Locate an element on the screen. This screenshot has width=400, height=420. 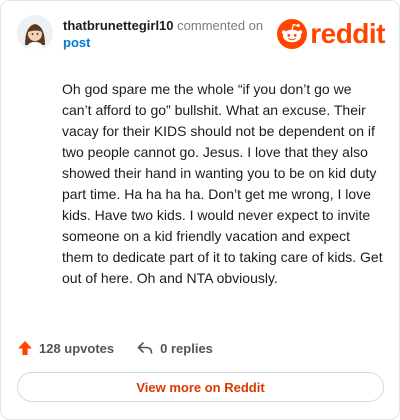
reddit-snoo-icon is located at coordinates (292, 34).